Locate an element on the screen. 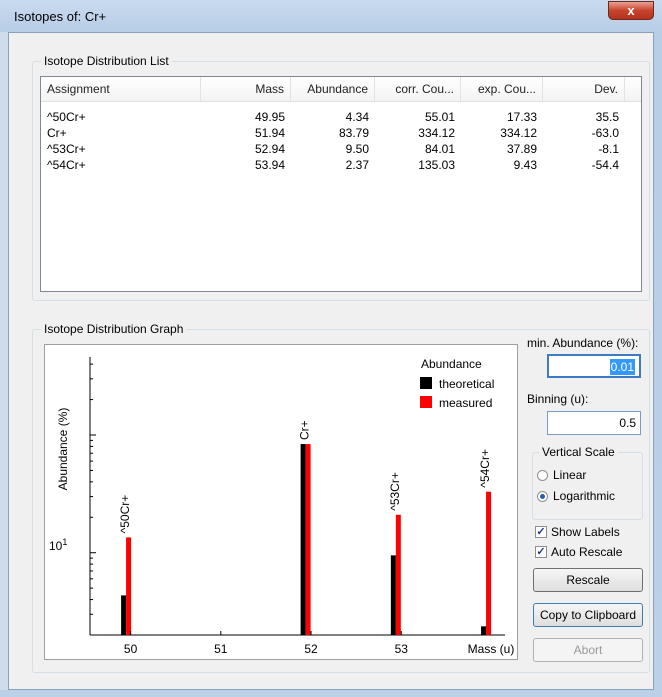  isotope-graph-group-title: Isotope Distribution Graph is located at coordinates (114, 329).